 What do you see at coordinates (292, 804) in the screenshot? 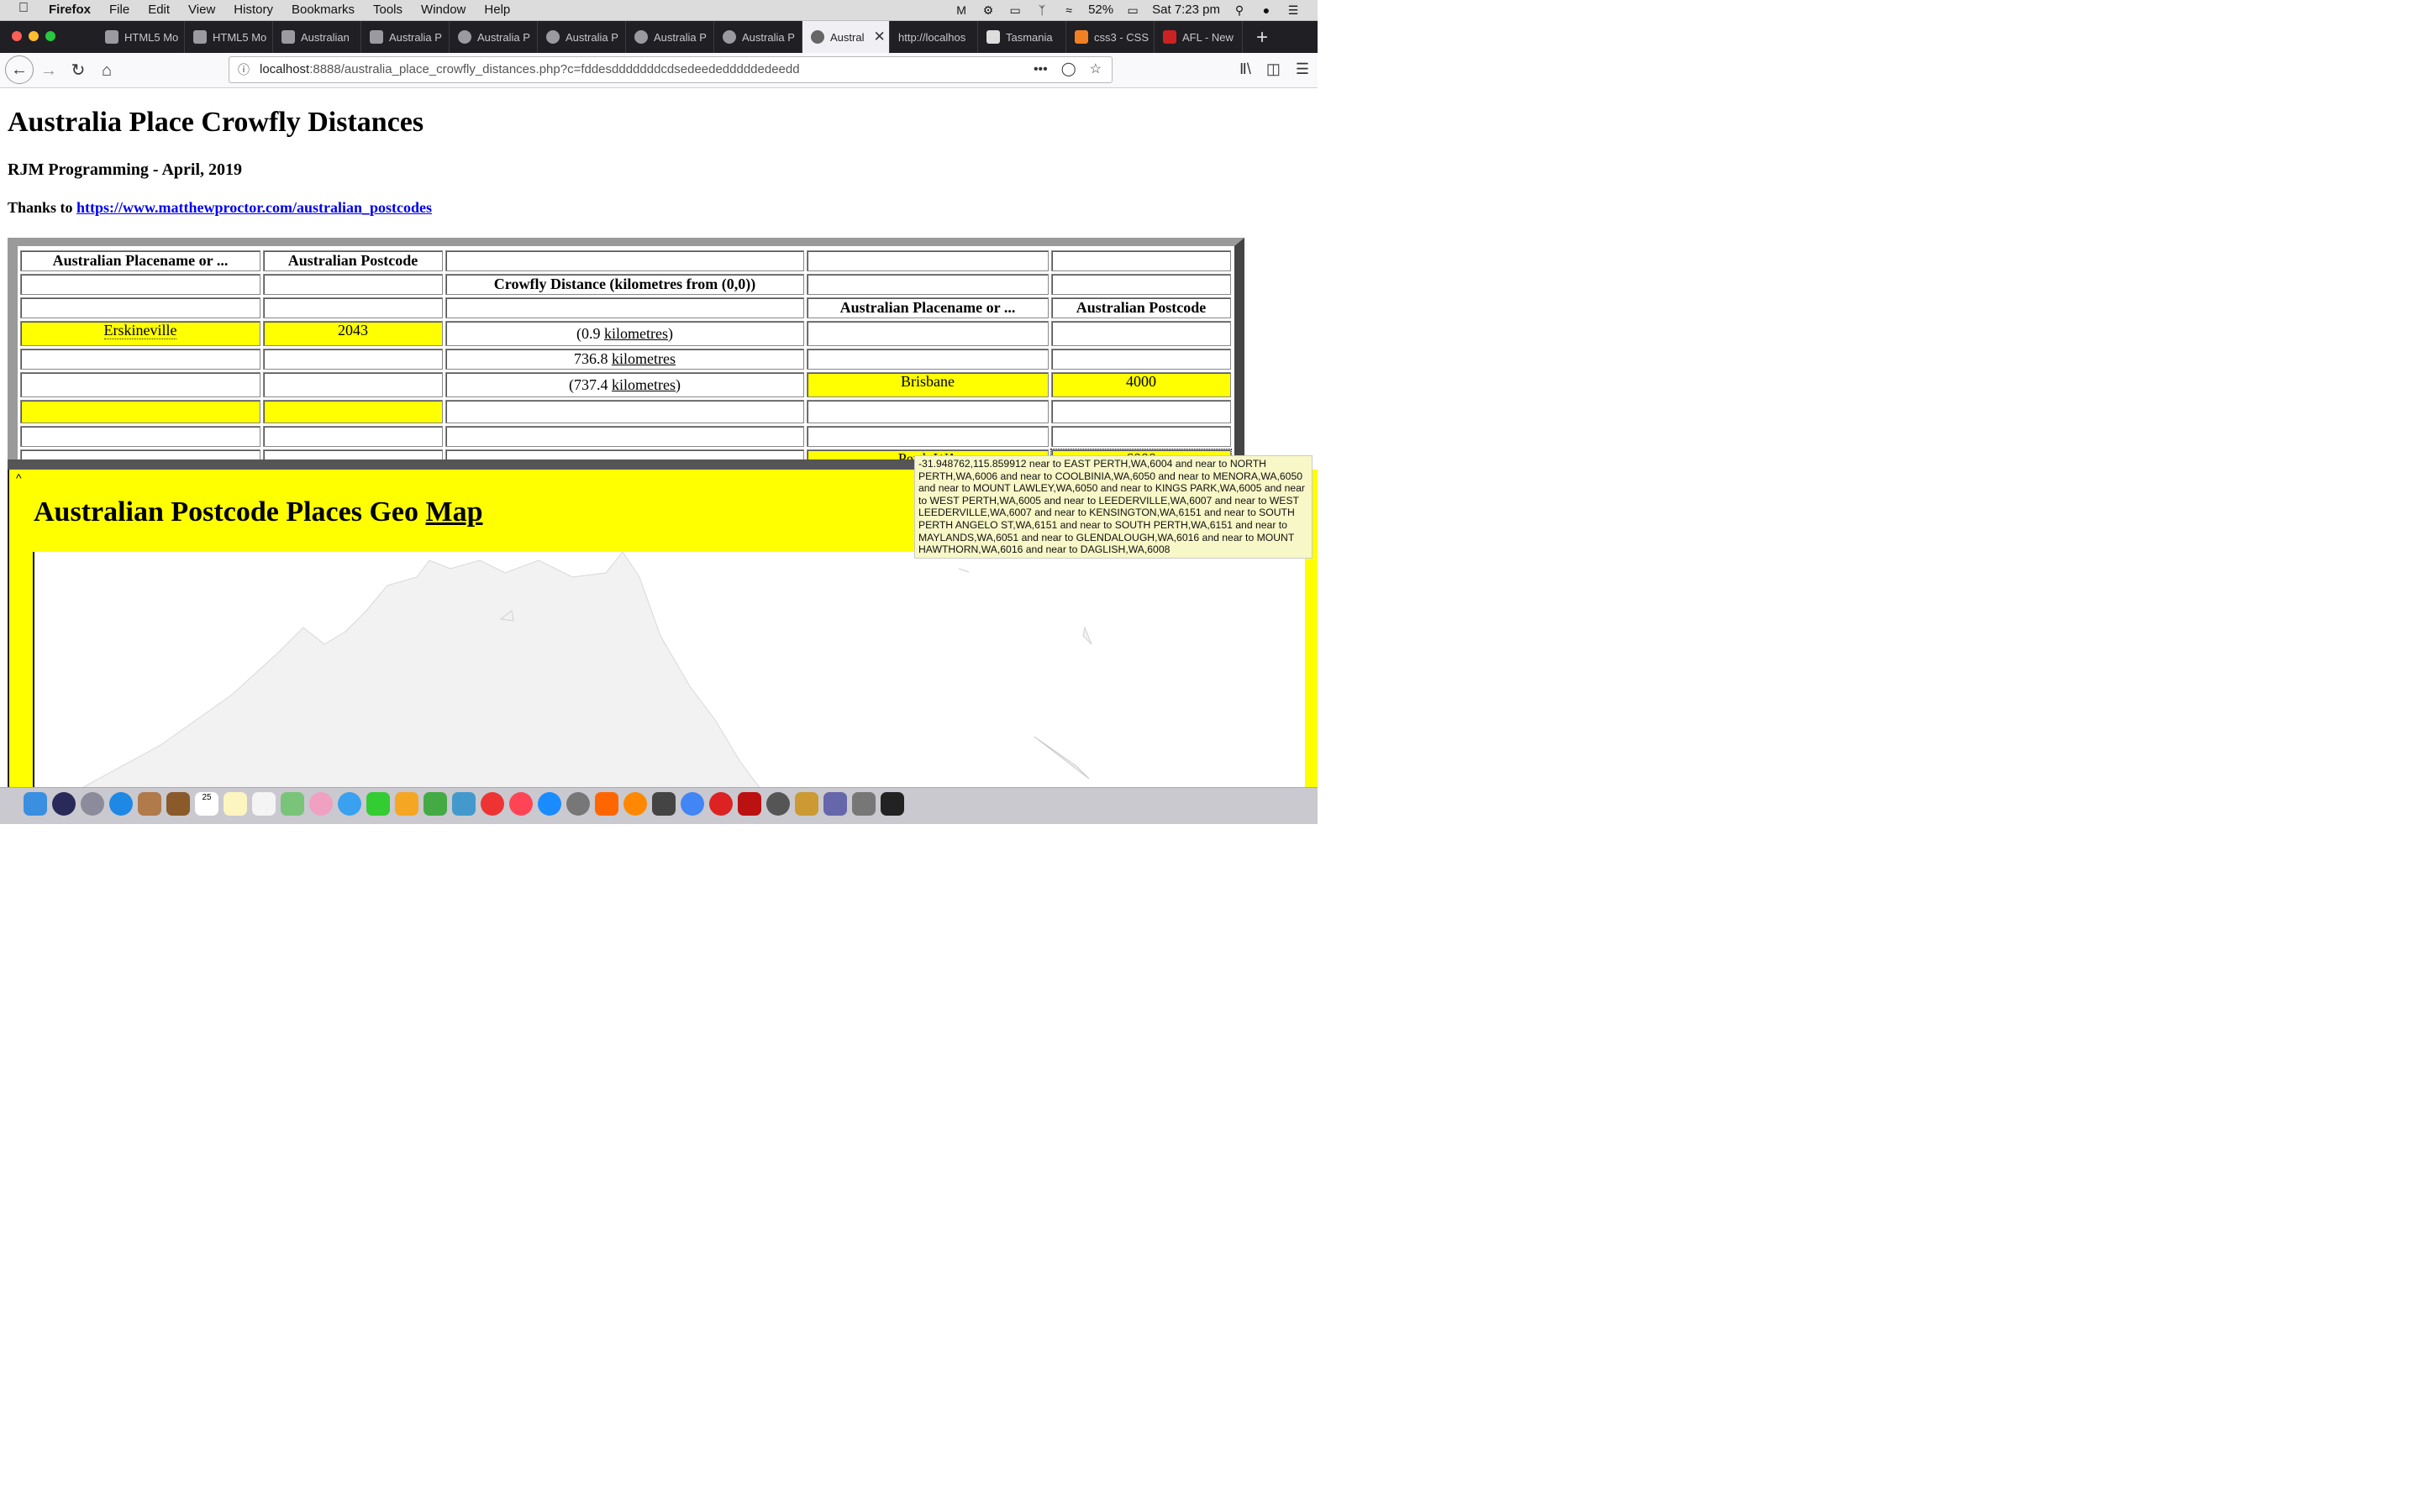
I see `maps-icon` at bounding box center [292, 804].